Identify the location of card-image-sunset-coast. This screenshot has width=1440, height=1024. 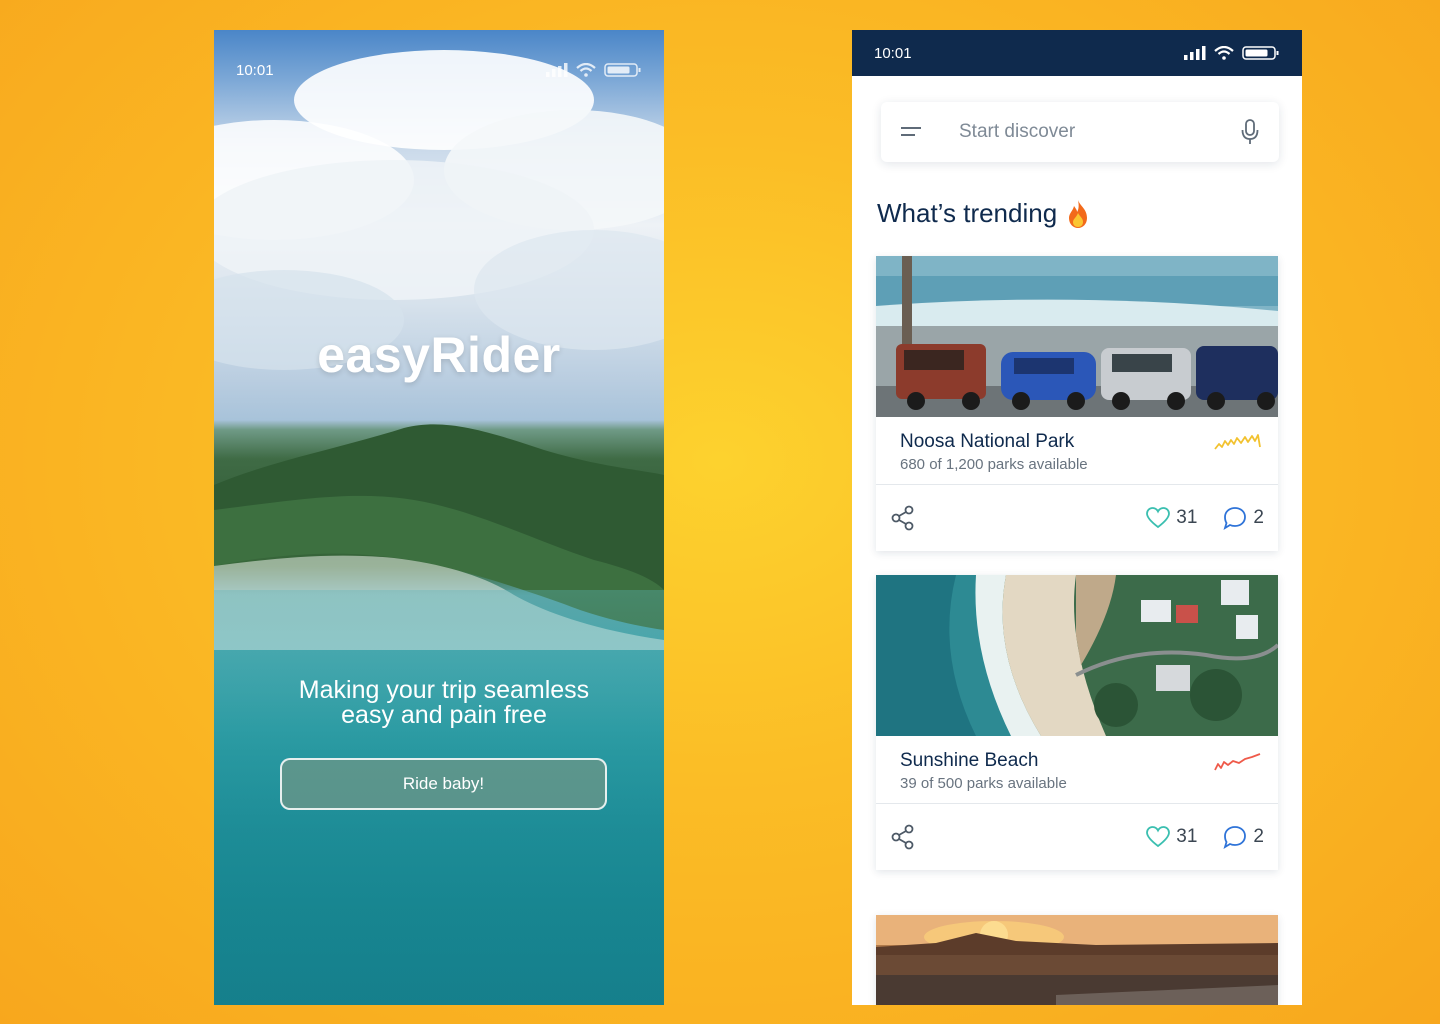
(1077, 960).